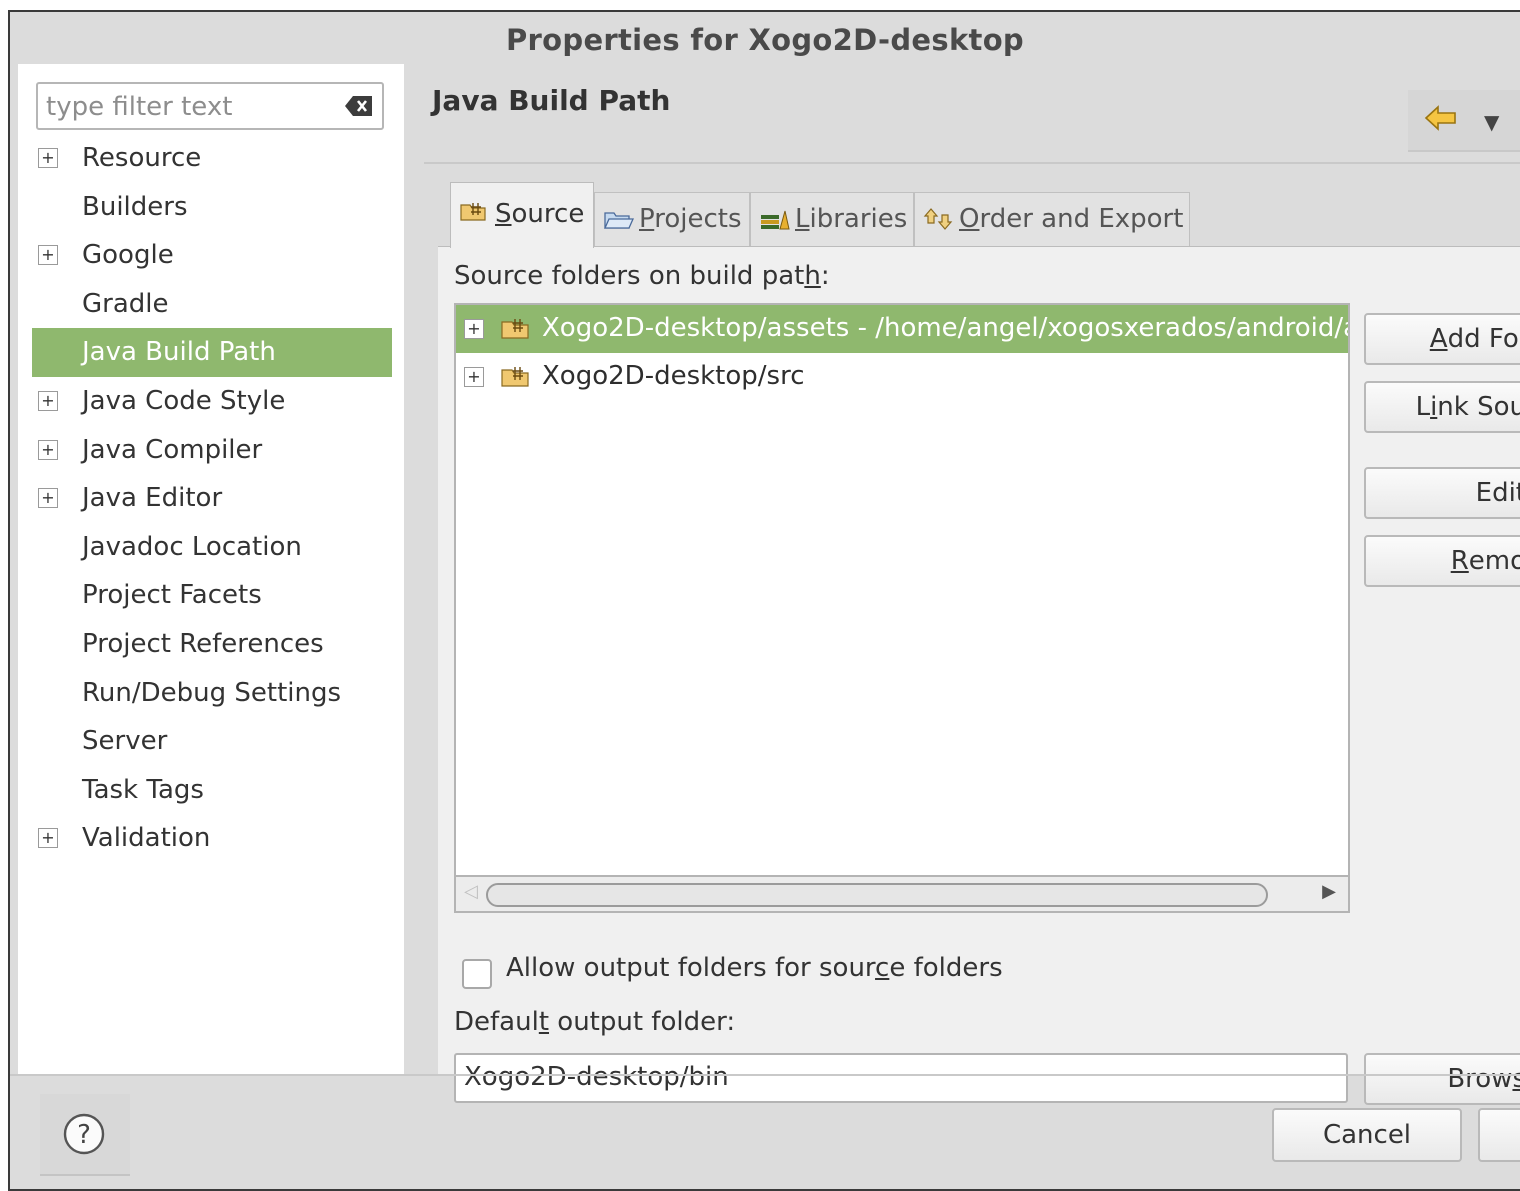 Image resolution: width=1520 pixels, height=1191 pixels. I want to click on tree-item: Java Build Path, so click(212, 352).